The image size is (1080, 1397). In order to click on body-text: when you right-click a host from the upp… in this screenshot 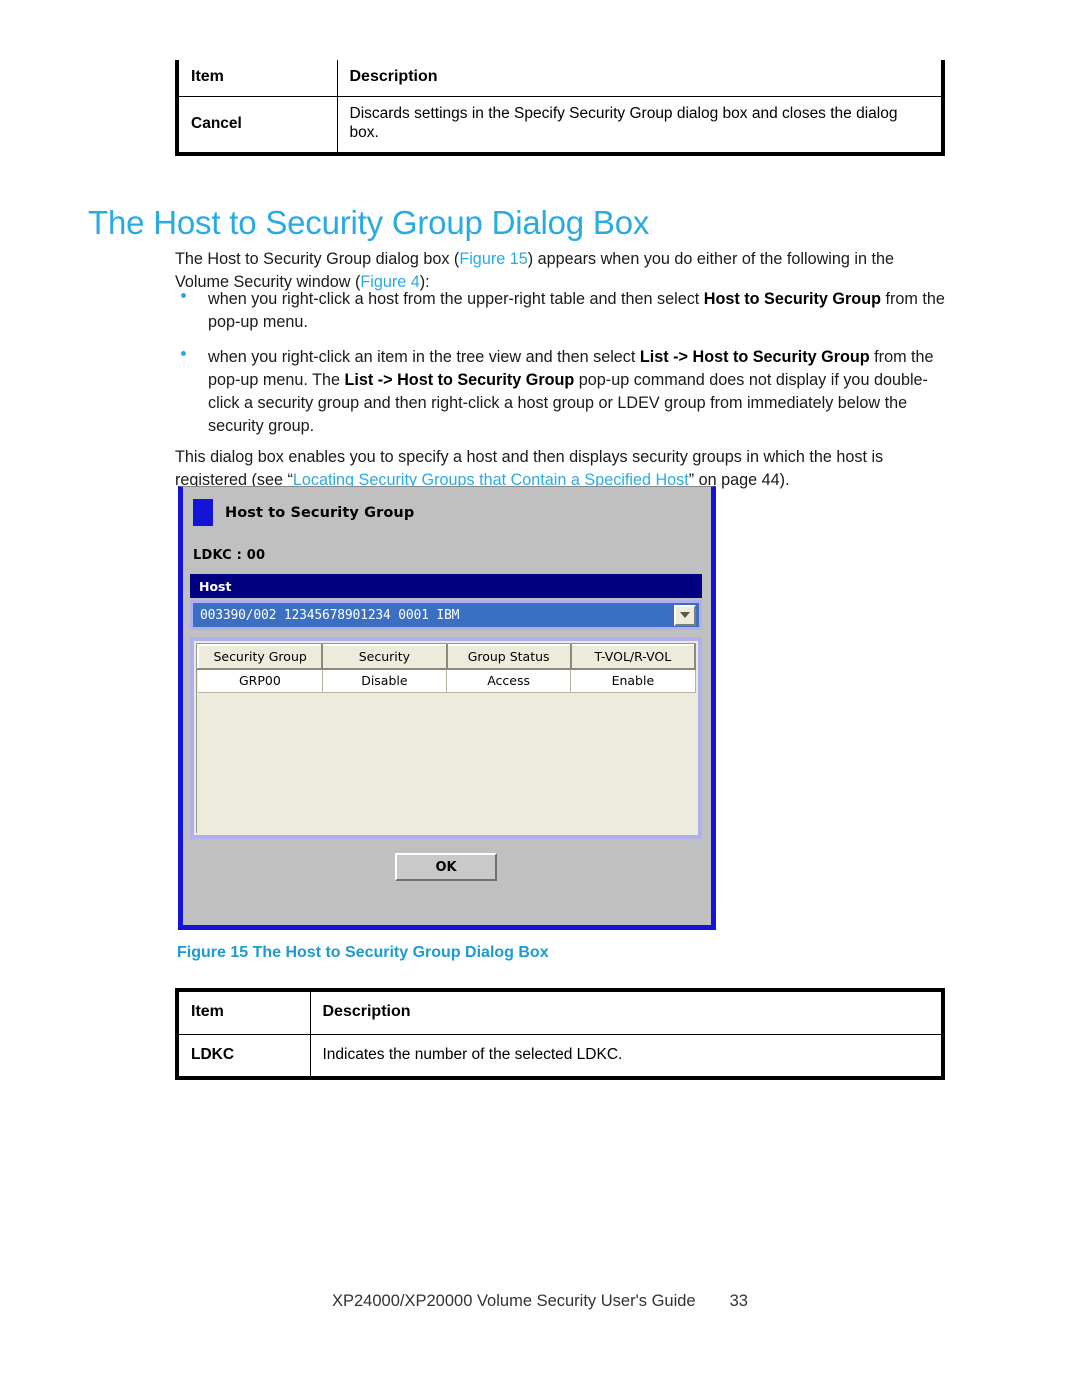, I will do `click(456, 299)`.